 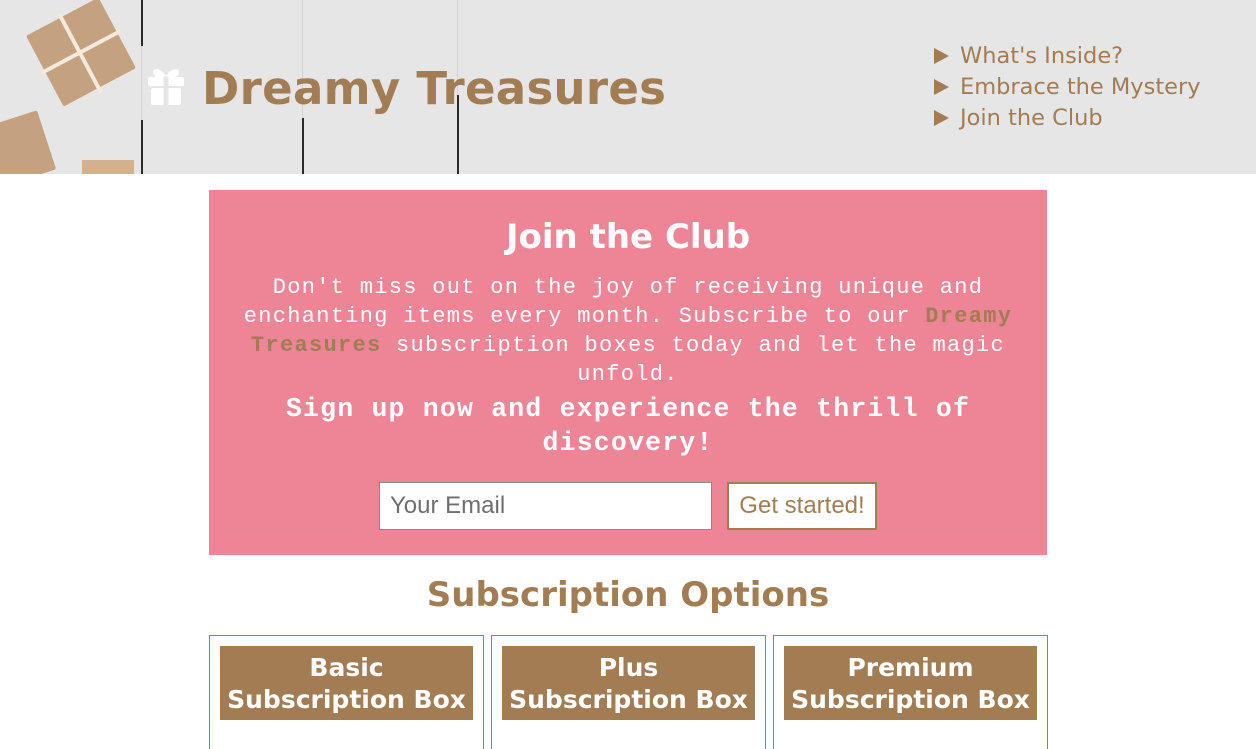 I want to click on subscription-card-premium: Premium Subscription Box, so click(x=910, y=692).